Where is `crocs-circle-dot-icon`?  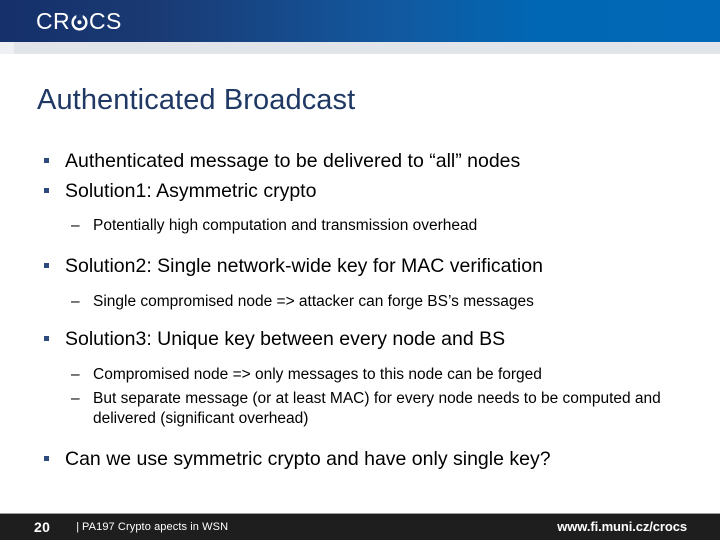
crocs-circle-dot-icon is located at coordinates (79, 22).